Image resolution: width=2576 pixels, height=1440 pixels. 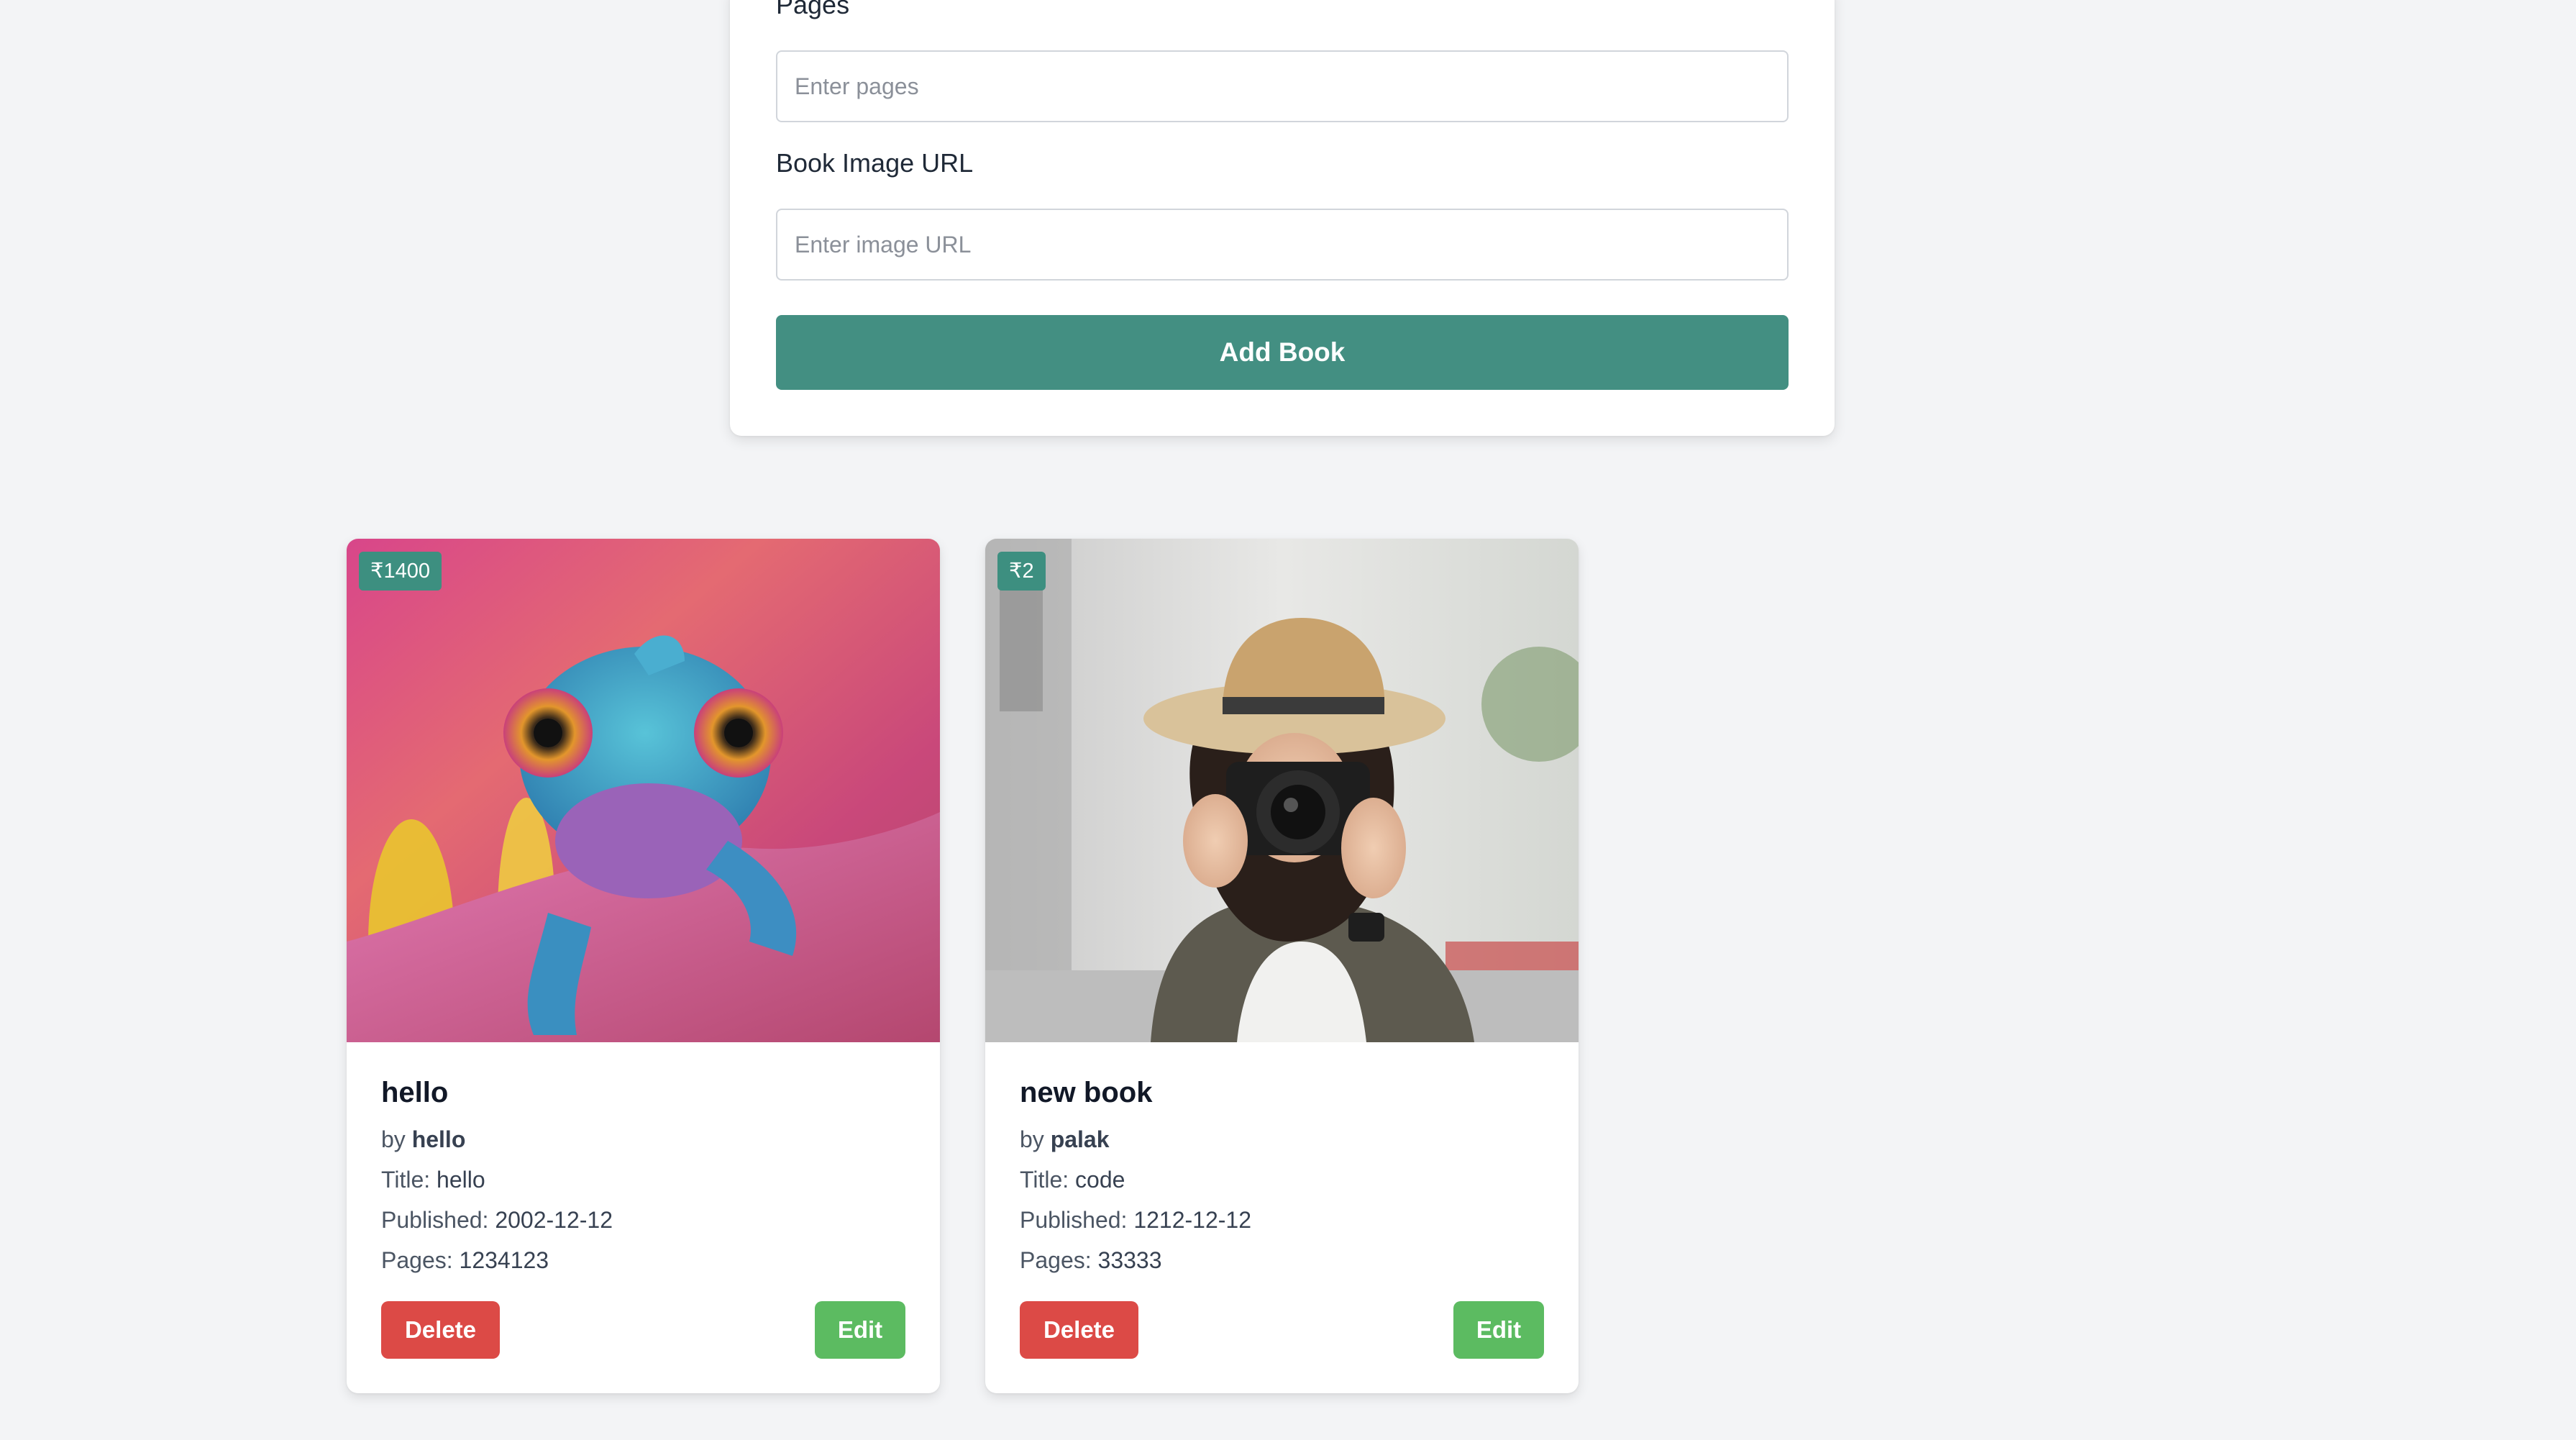 I want to click on add-book-button: Add Book, so click(x=1282, y=352).